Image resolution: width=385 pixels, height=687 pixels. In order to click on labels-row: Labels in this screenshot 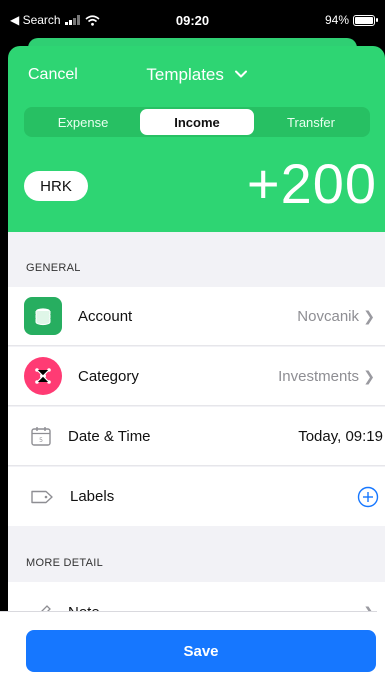, I will do `click(196, 496)`.